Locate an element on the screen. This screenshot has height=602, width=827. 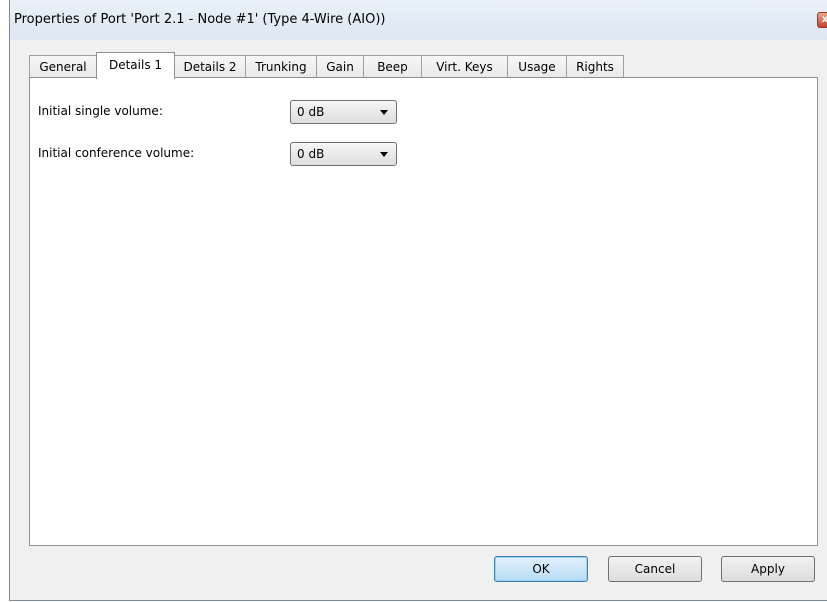
ok-button: OK is located at coordinates (541, 569).